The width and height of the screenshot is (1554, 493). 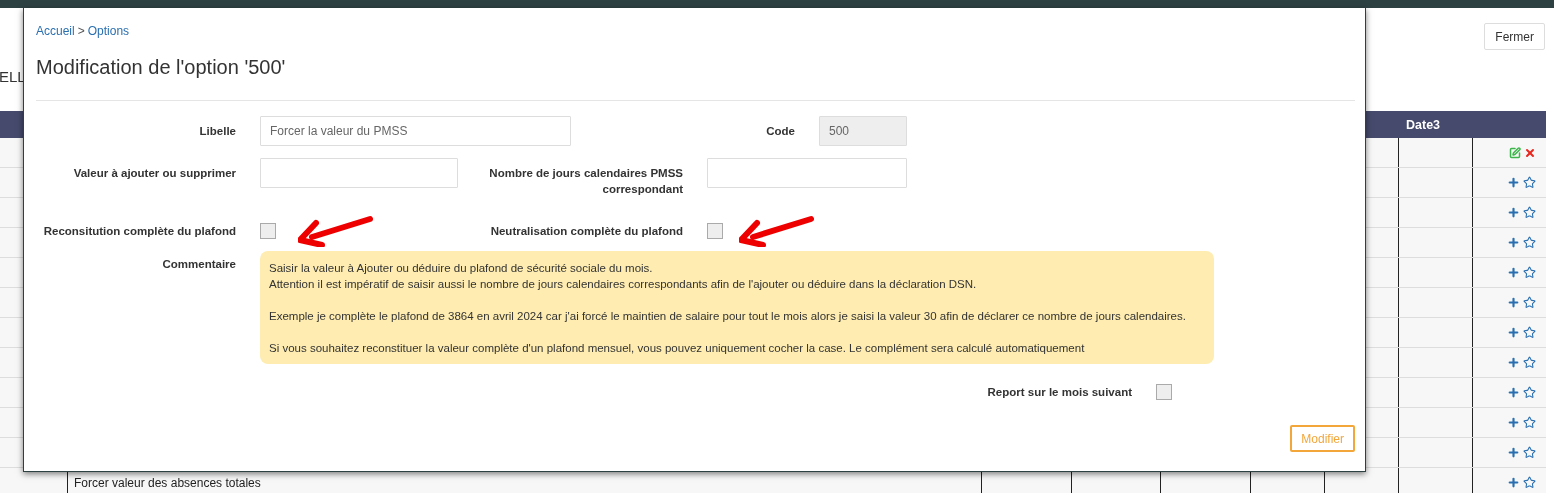 What do you see at coordinates (108, 31) in the screenshot?
I see `breadcrumb-link: Options` at bounding box center [108, 31].